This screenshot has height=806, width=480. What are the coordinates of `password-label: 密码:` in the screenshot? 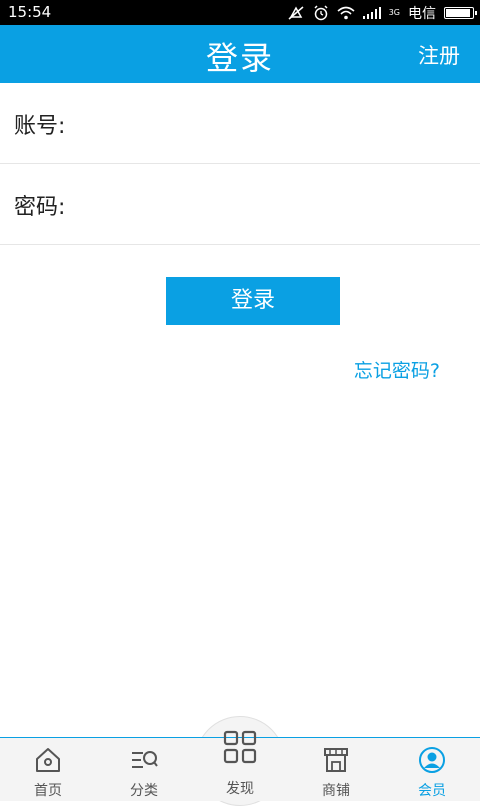 It's located at (40, 207).